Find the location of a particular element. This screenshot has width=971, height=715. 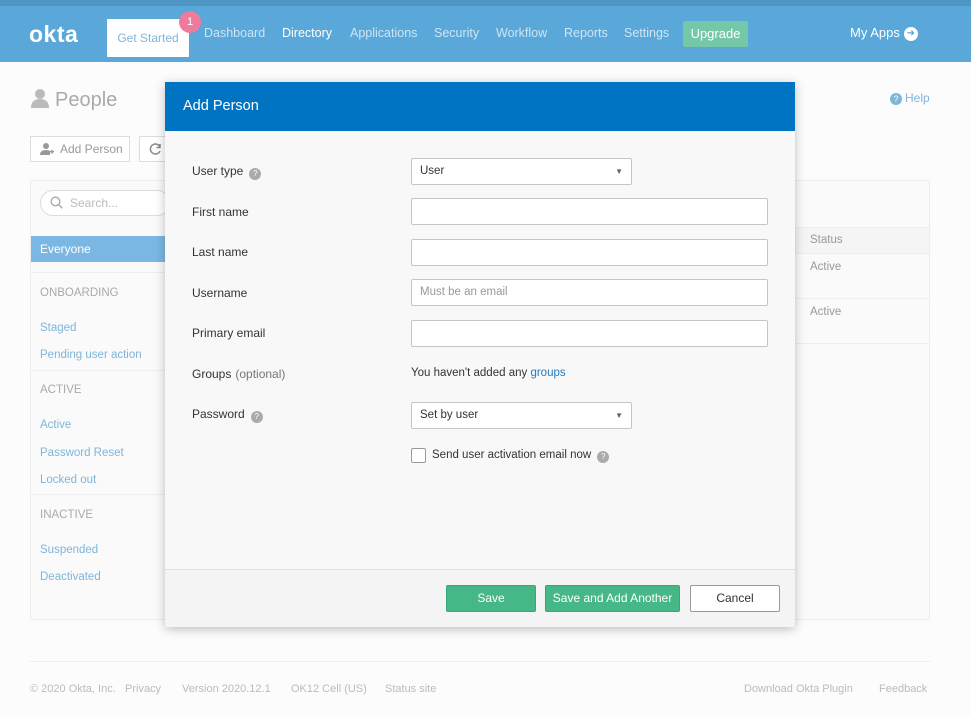

nav-dashboard: Dashboard is located at coordinates (234, 33).